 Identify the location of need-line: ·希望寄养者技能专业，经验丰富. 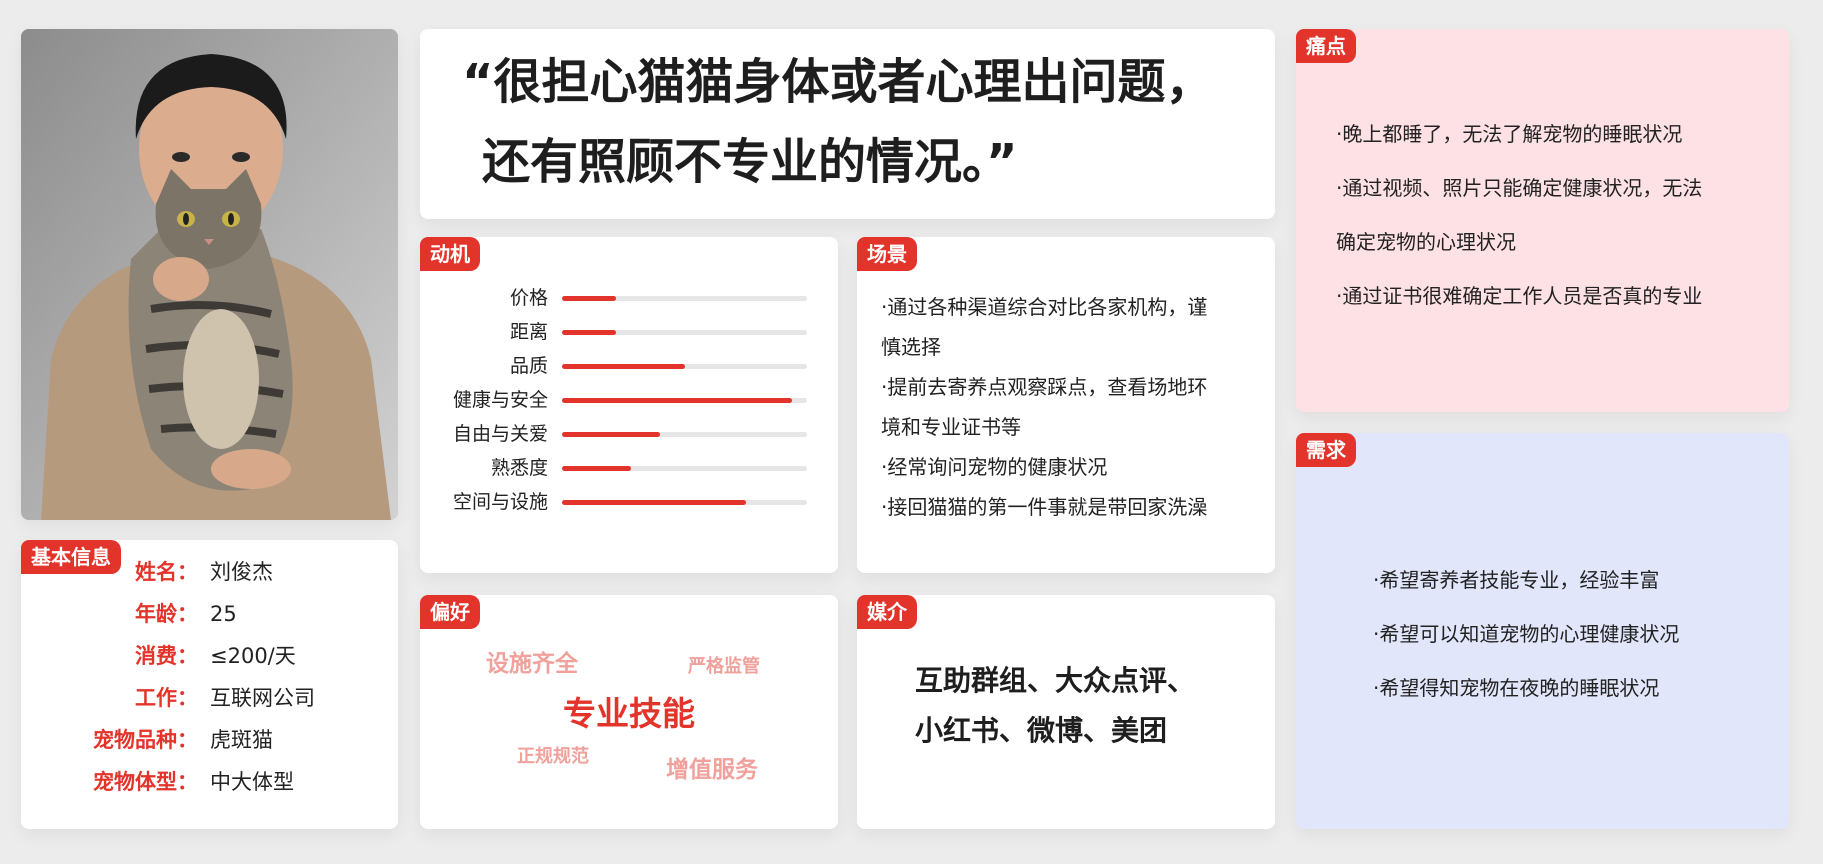
(1516, 580).